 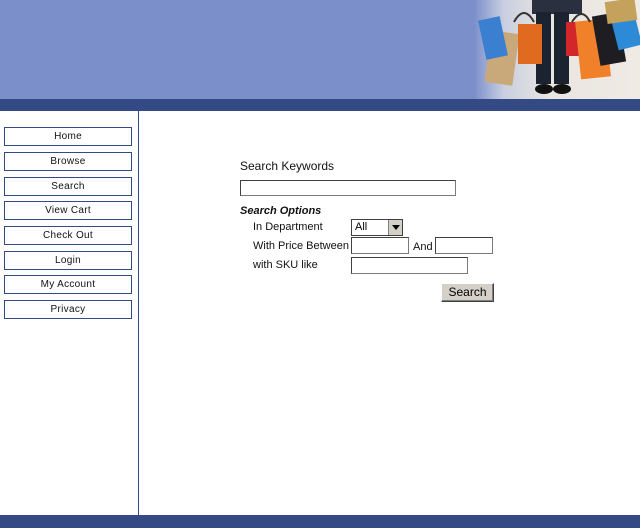 What do you see at coordinates (409, 265) in the screenshot?
I see `sku-input` at bounding box center [409, 265].